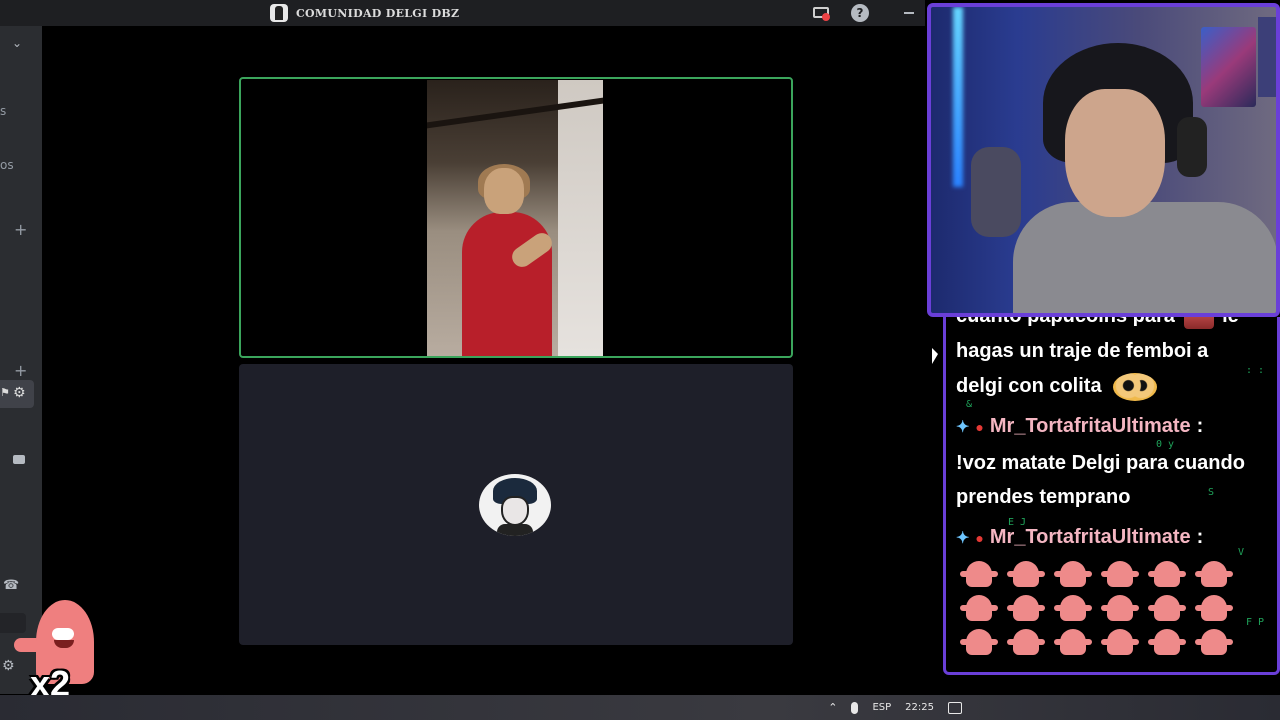  Describe the element at coordinates (1135, 386) in the screenshot. I see `pleading-emote-icon` at that location.